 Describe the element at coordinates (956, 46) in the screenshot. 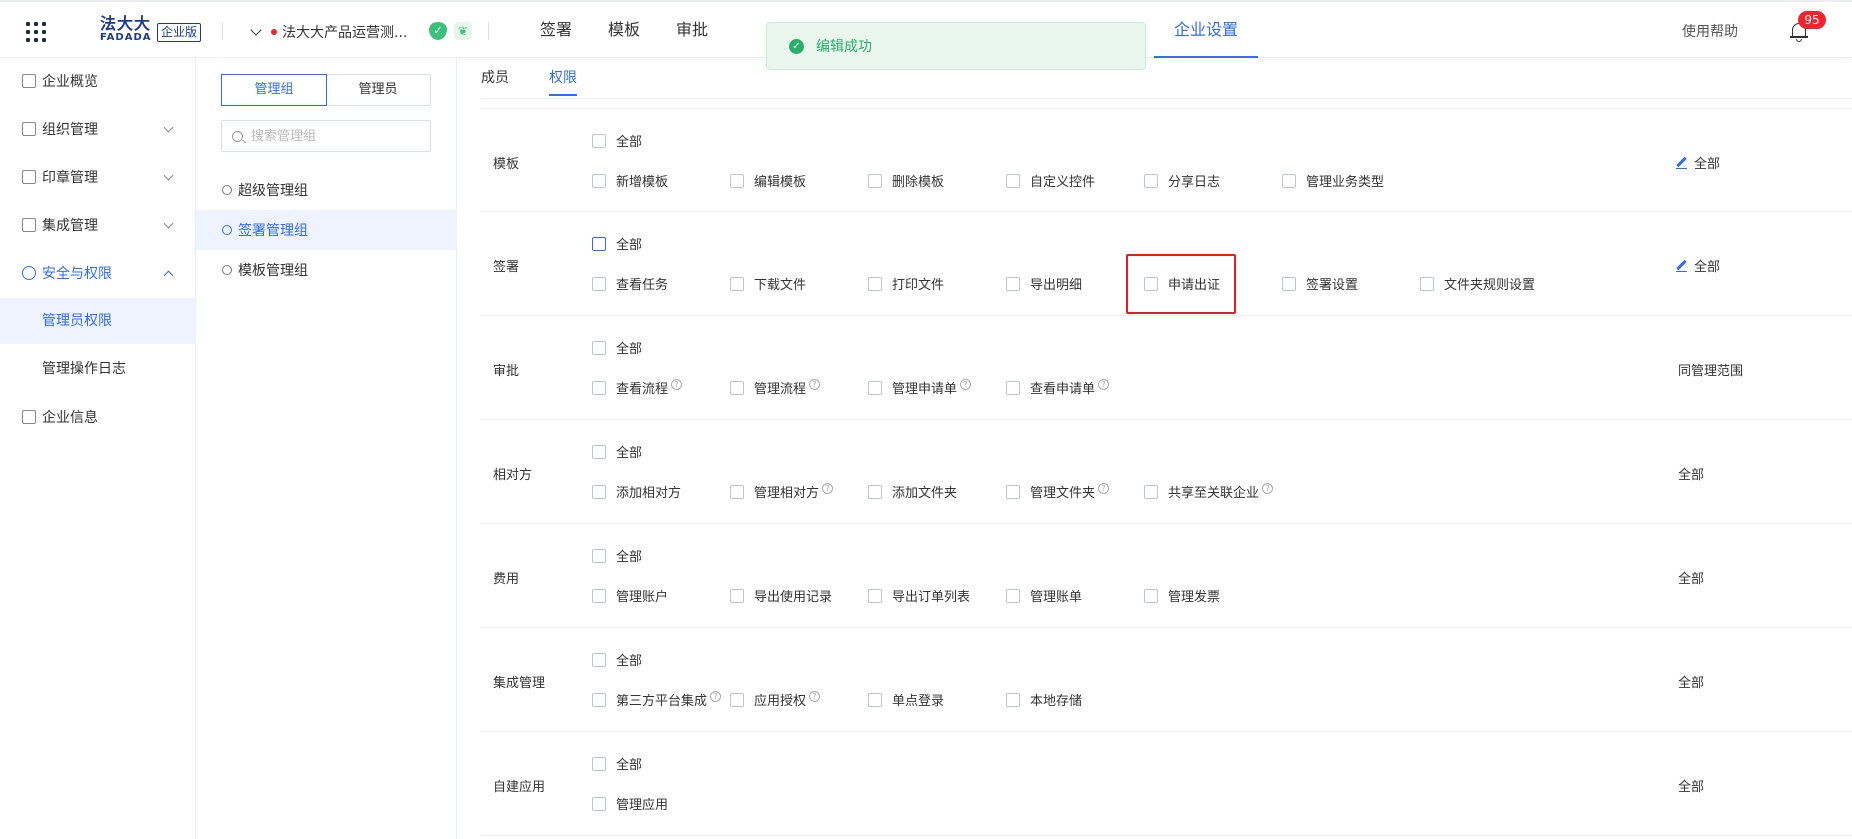

I see `success-toast: ✓ 编辑成功` at that location.